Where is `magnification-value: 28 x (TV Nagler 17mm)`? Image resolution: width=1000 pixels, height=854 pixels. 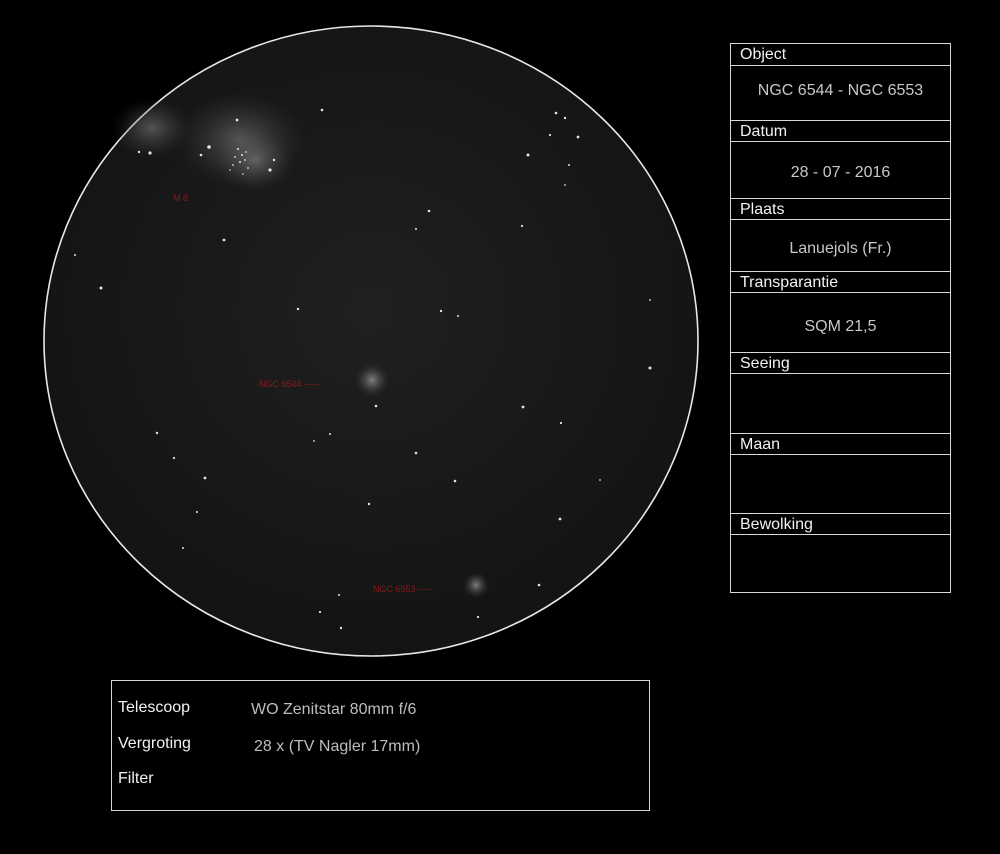
magnification-value: 28 x (TV Nagler 17mm) is located at coordinates (337, 746).